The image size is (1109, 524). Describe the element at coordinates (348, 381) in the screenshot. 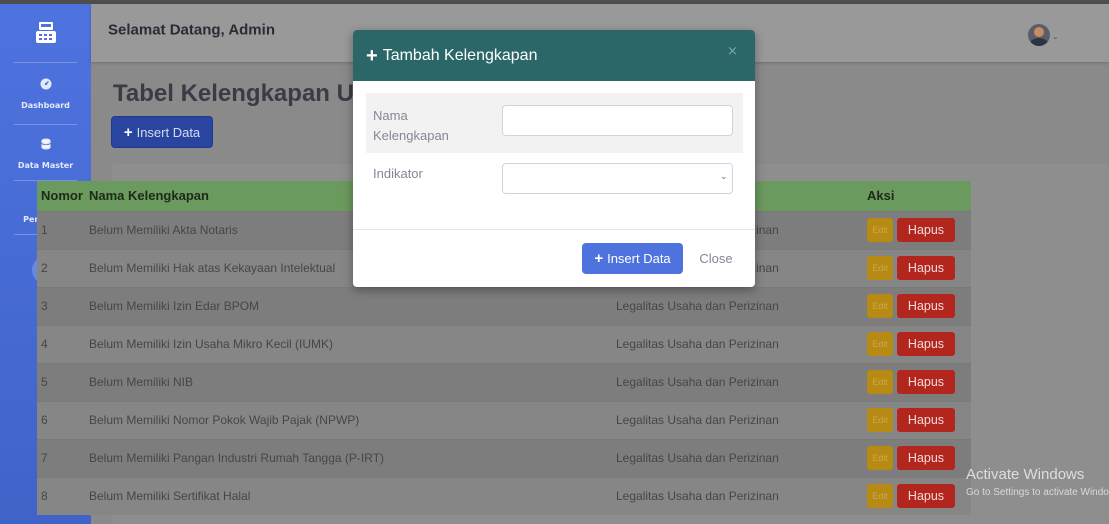

I see `cell-nama: Belum Memiliki NIB` at that location.